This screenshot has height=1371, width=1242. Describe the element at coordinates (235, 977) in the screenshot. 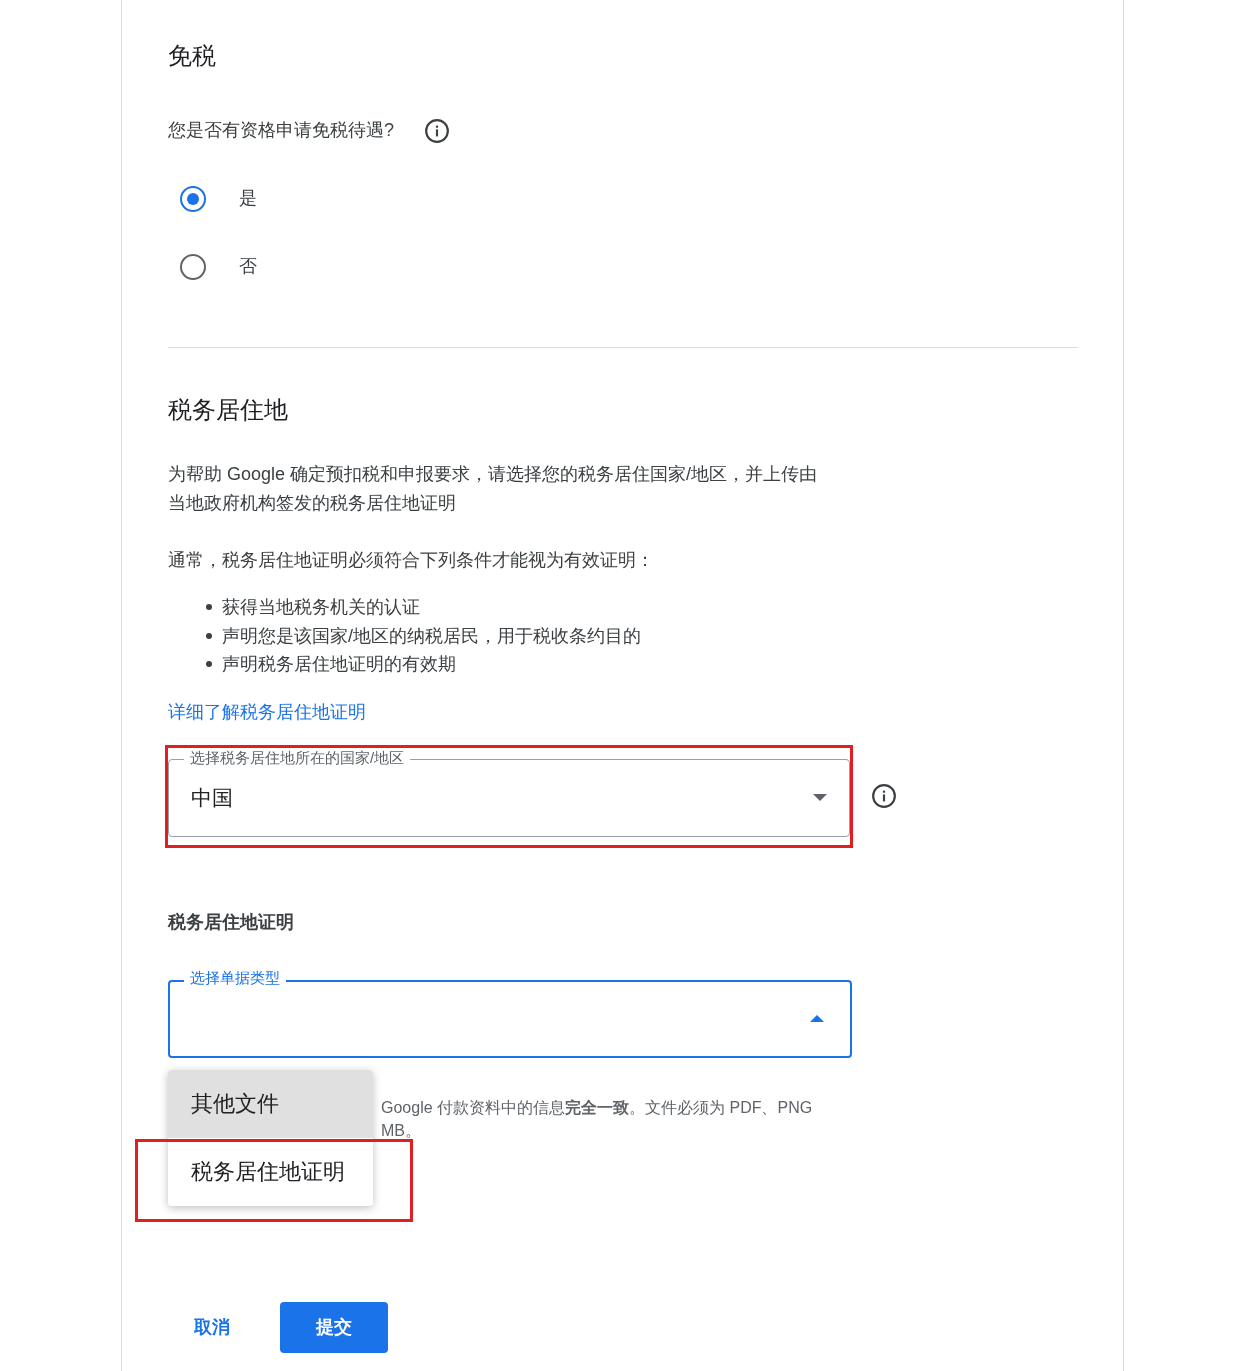

I see `field-label: 选择单据类型` at that location.